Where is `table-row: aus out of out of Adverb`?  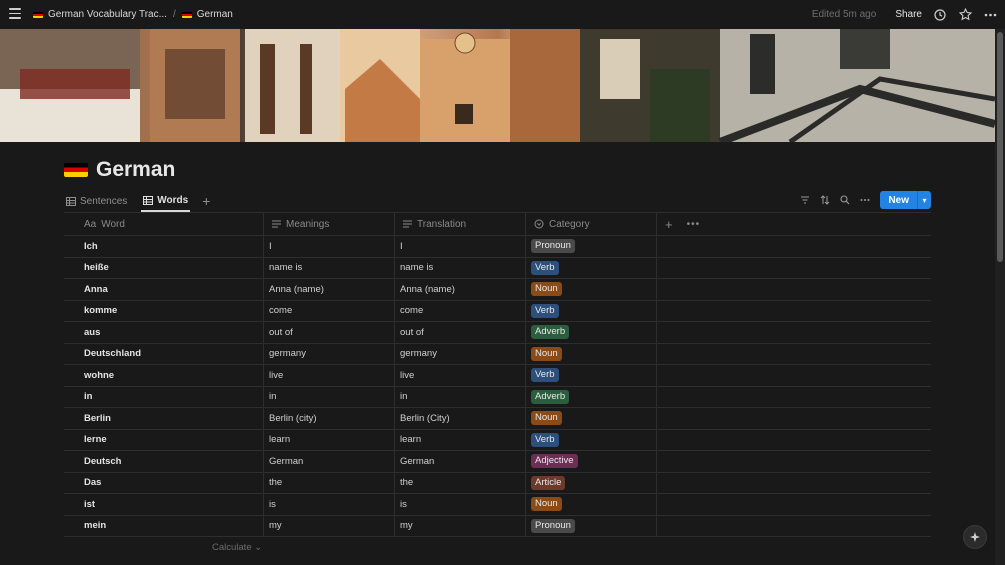 table-row: aus out of out of Adverb is located at coordinates (497, 333).